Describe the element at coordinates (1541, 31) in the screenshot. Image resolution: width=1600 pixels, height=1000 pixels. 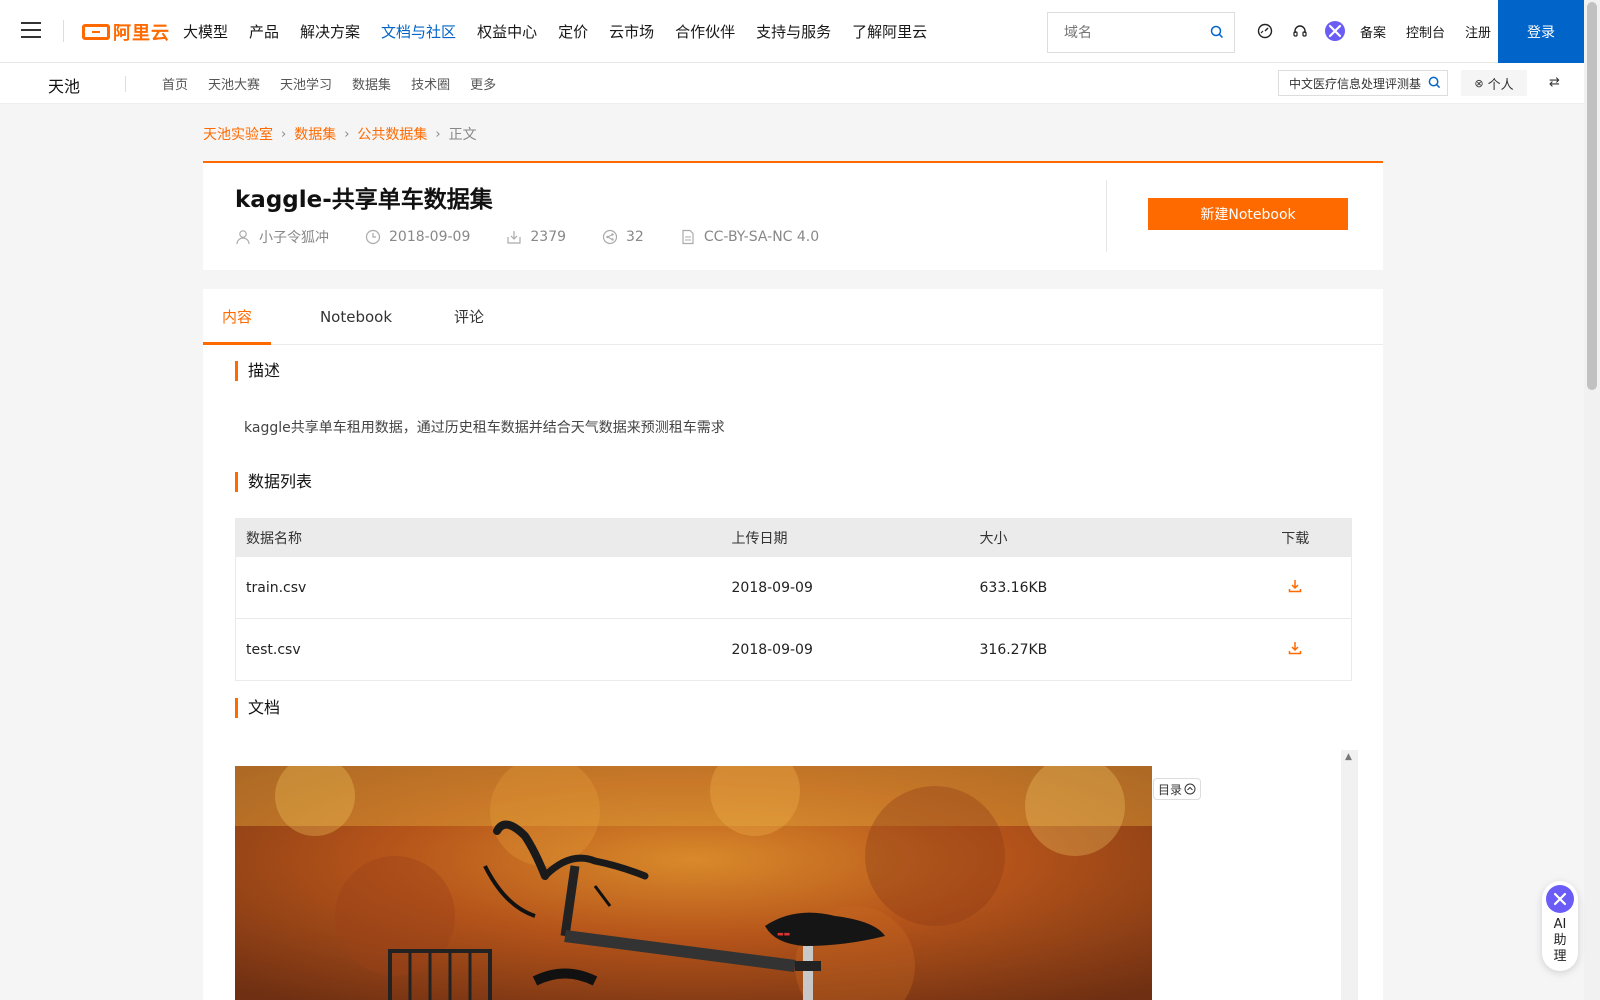
I see `login-button: 登录` at that location.